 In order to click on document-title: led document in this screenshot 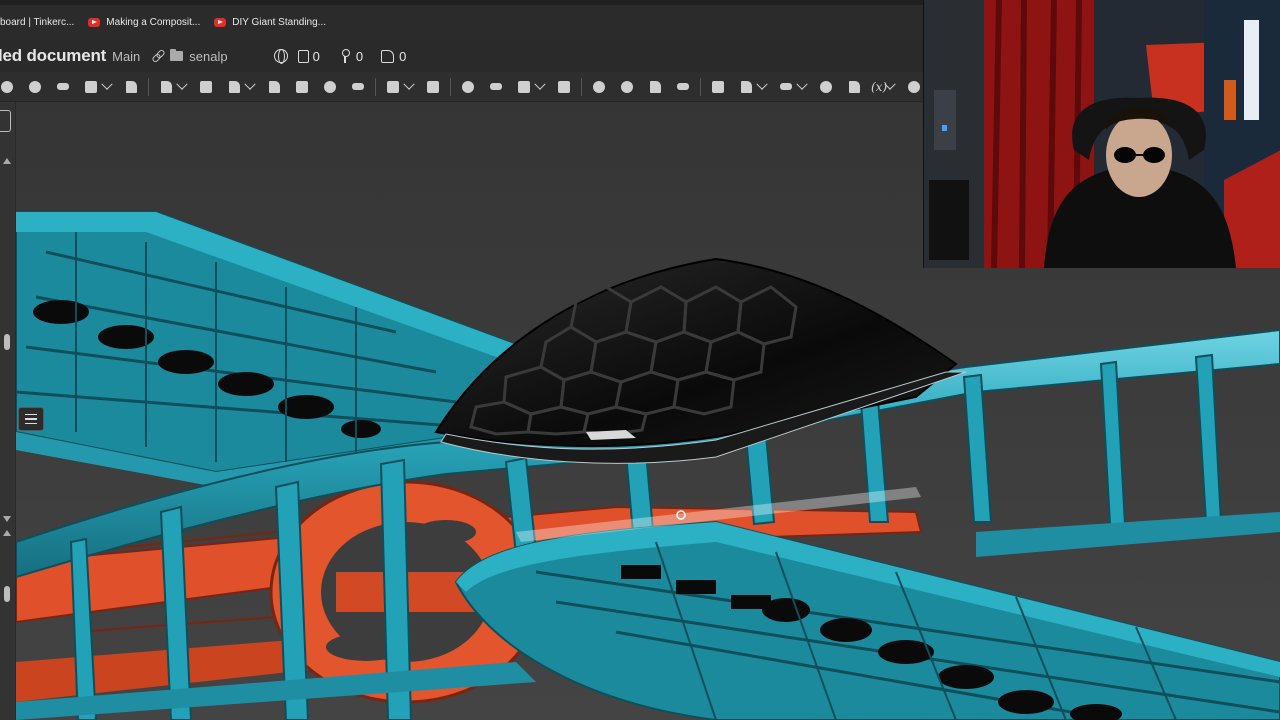, I will do `click(53, 56)`.